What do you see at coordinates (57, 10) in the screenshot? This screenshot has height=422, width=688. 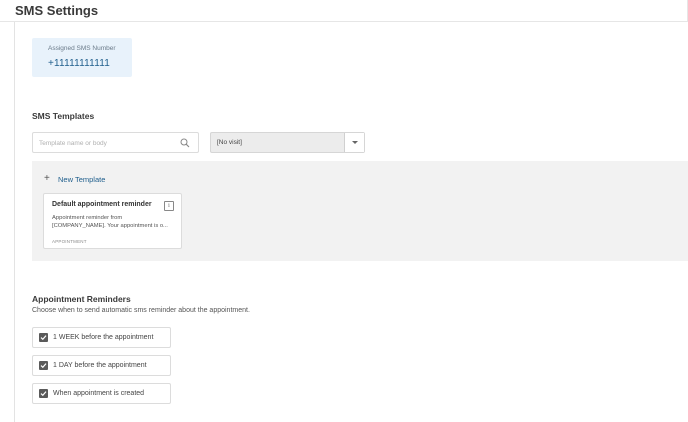 I see `page-title: SMS Settings` at bounding box center [57, 10].